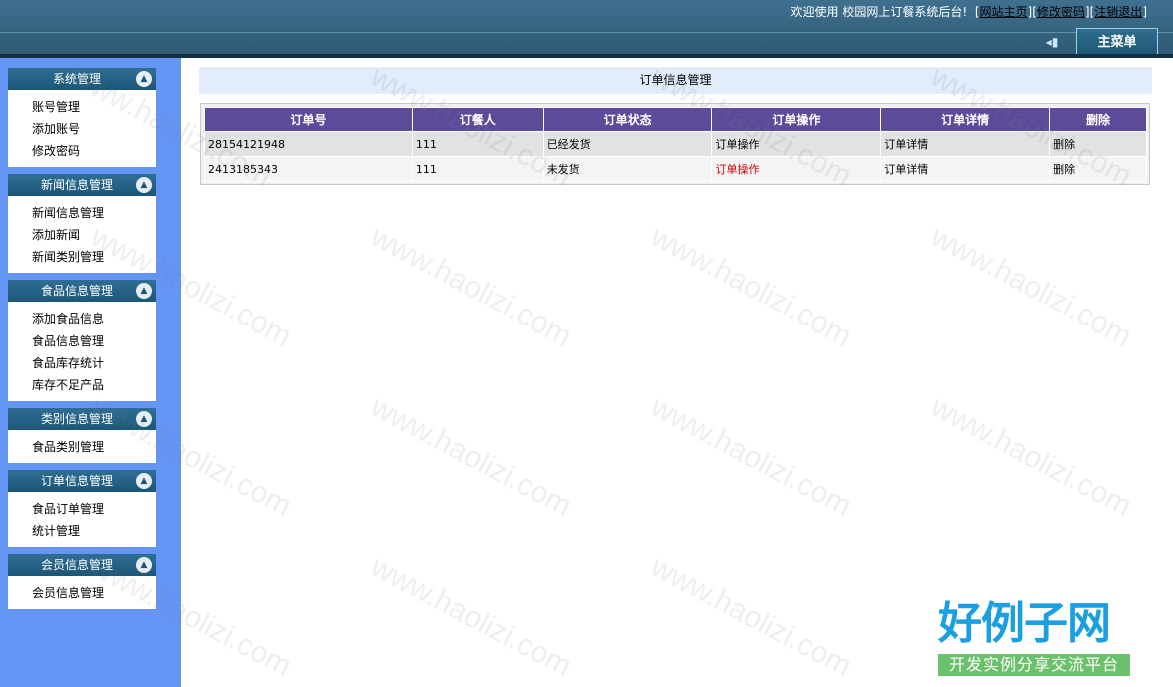 The width and height of the screenshot is (1173, 687). What do you see at coordinates (76, 419) in the screenshot?
I see `group-title: 类别信息管理` at bounding box center [76, 419].